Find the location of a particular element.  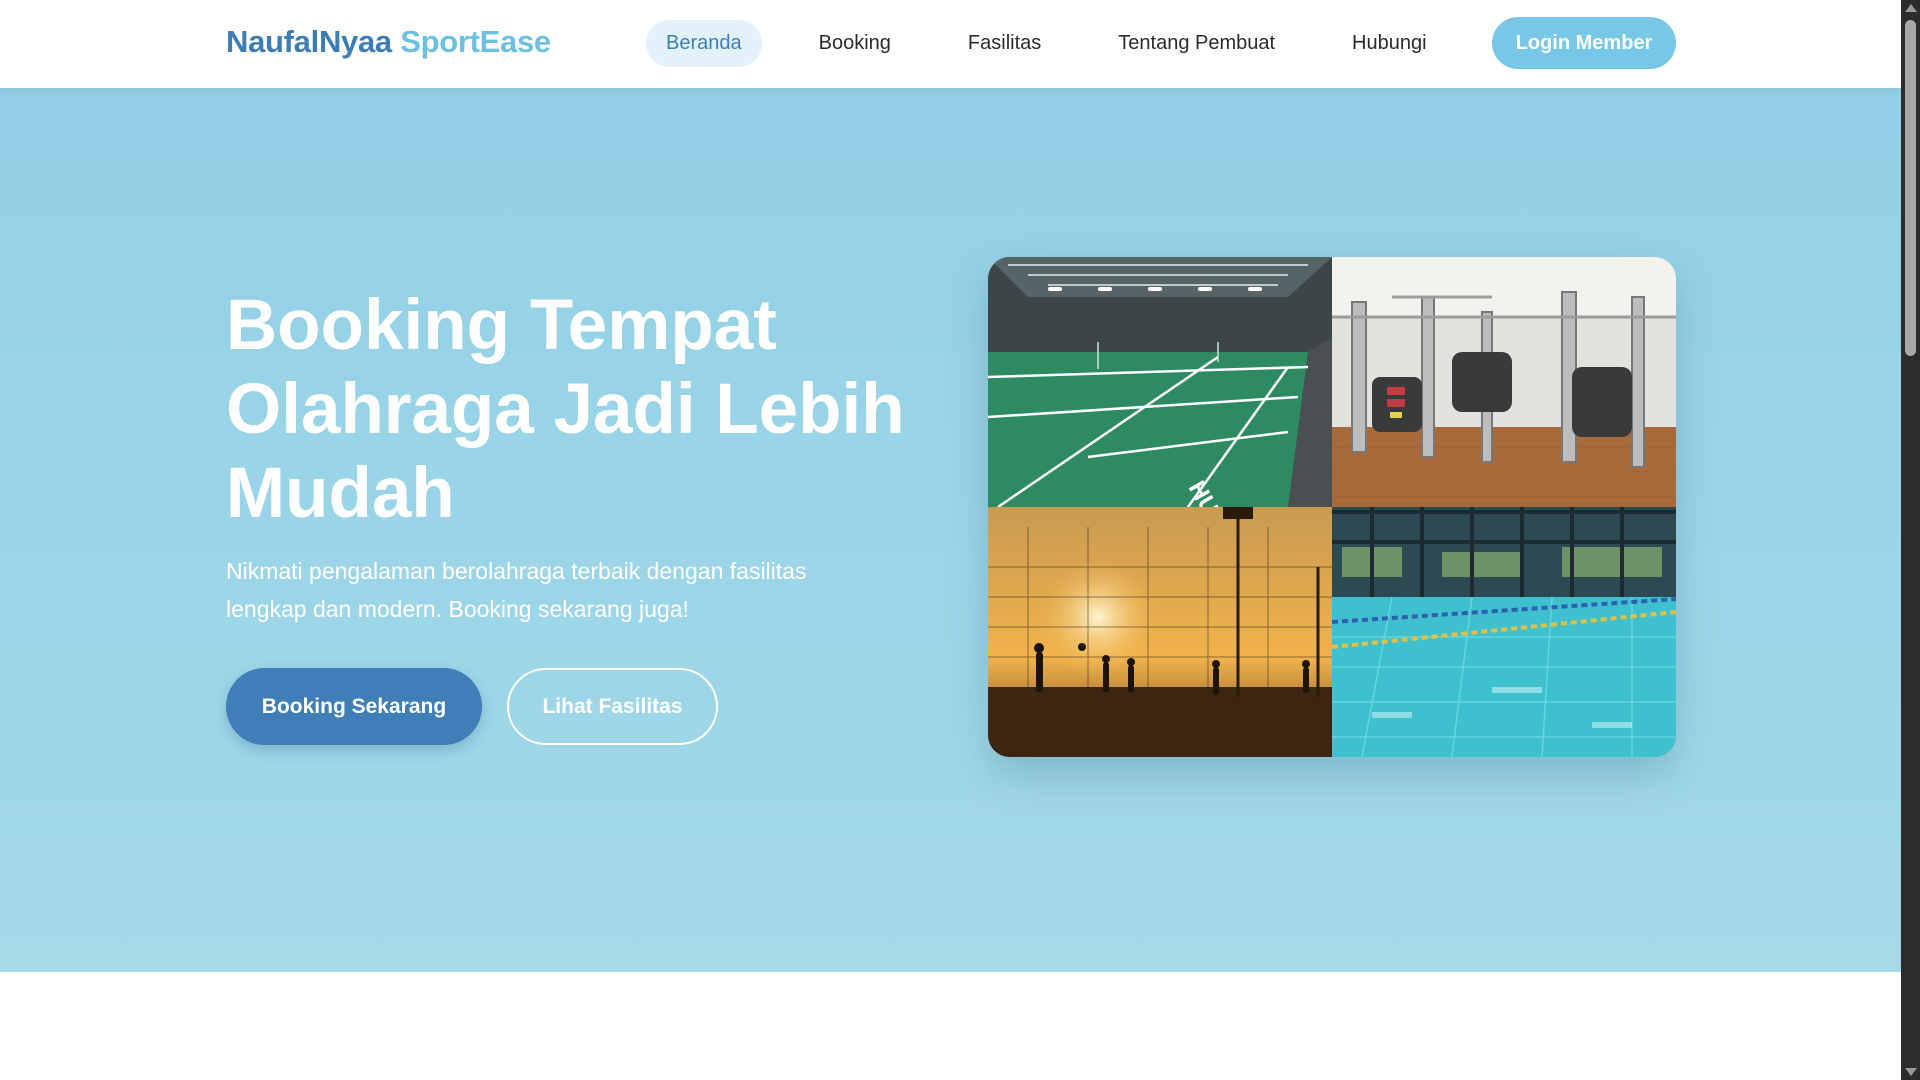

nav-item-booking: Booking is located at coordinates (855, 43).